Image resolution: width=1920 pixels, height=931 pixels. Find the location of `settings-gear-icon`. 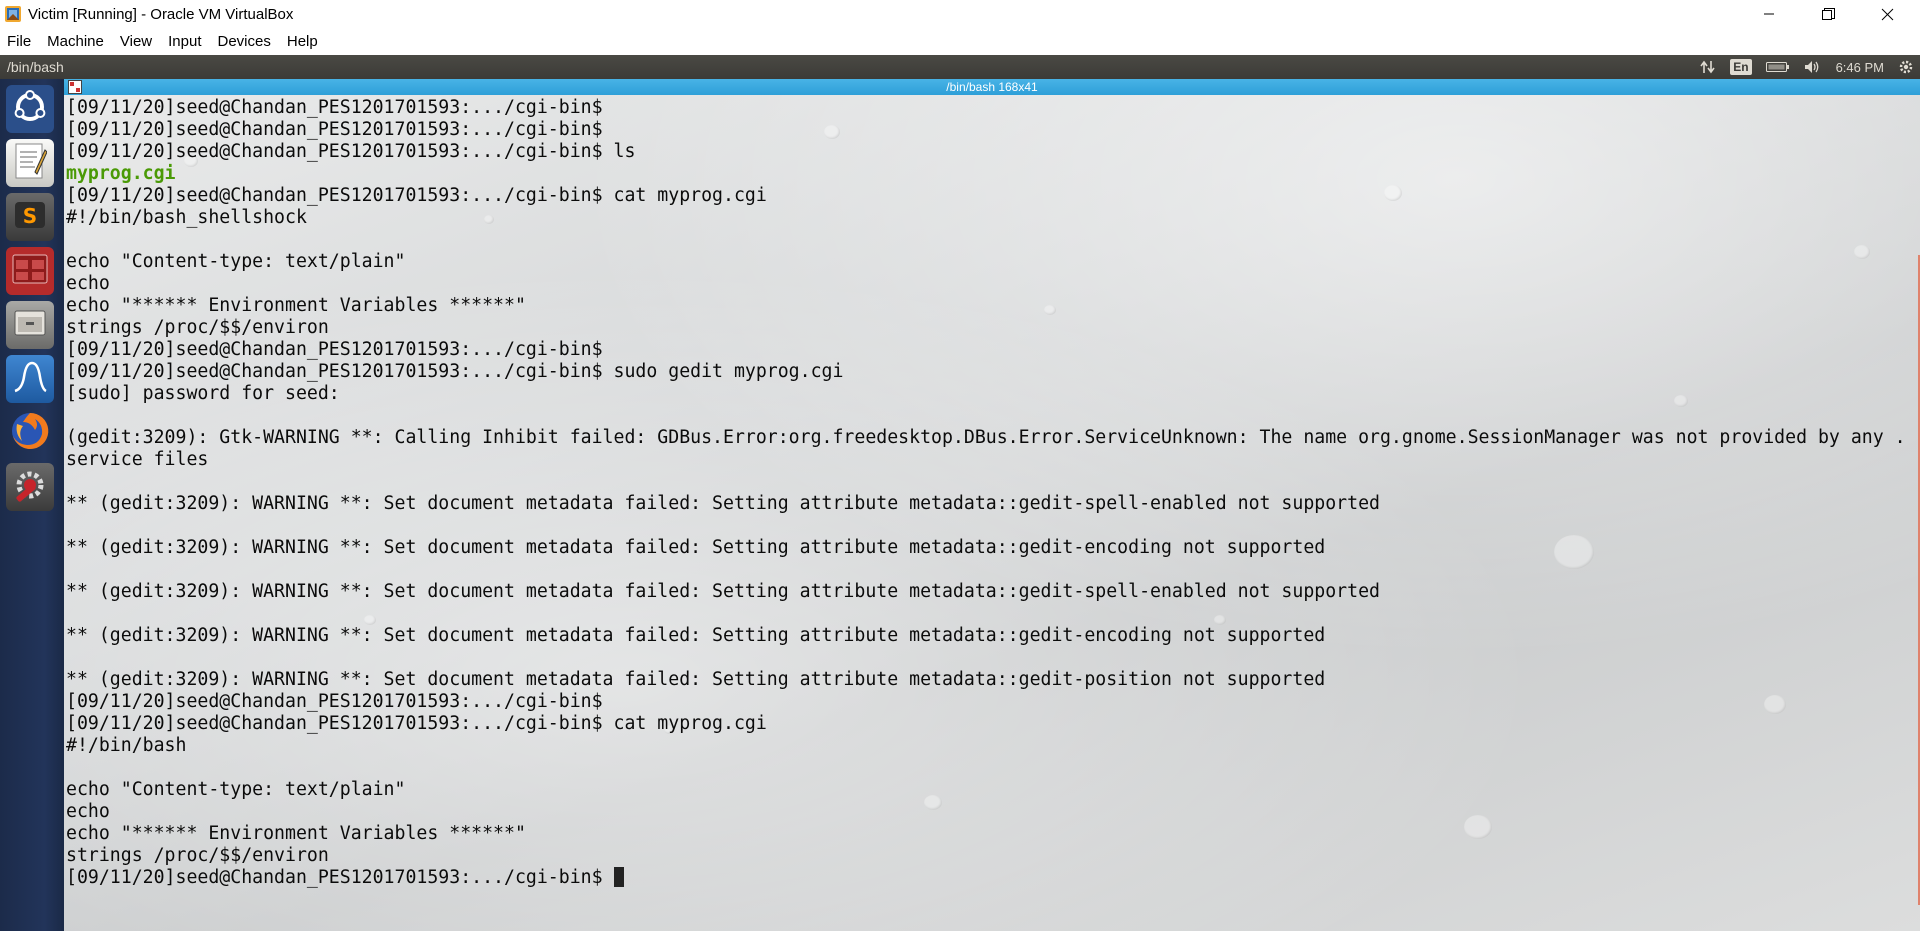

settings-gear-icon is located at coordinates (1906, 67).